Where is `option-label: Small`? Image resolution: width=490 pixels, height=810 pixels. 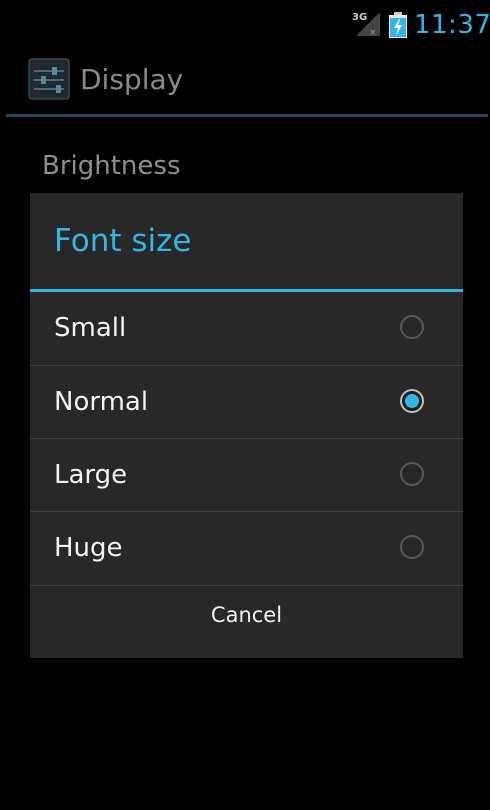
option-label: Small is located at coordinates (90, 328).